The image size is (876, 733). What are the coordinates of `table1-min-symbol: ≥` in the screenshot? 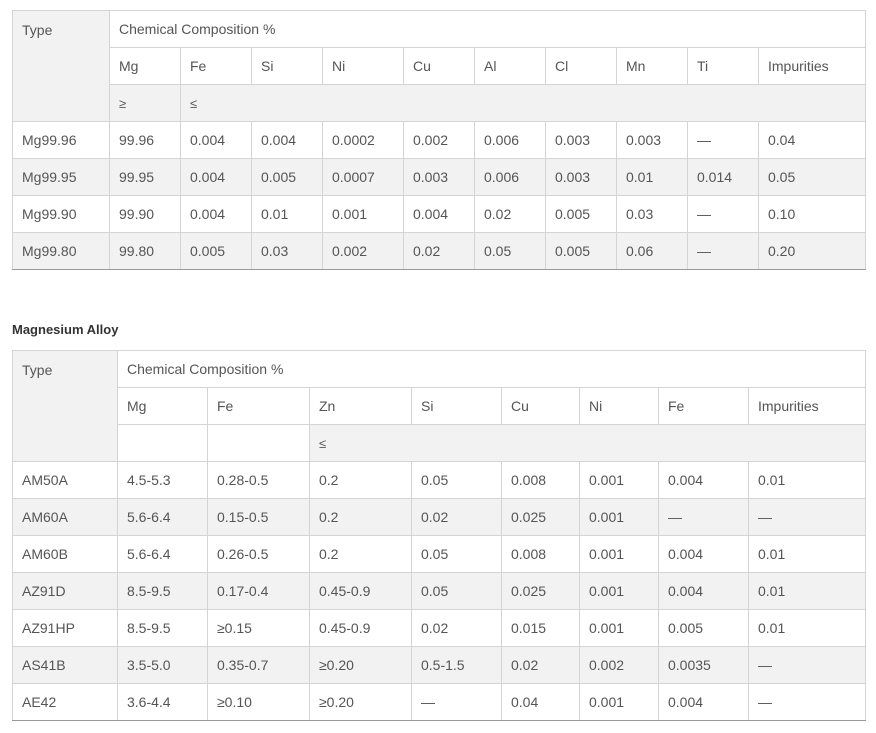 It's located at (145, 103).